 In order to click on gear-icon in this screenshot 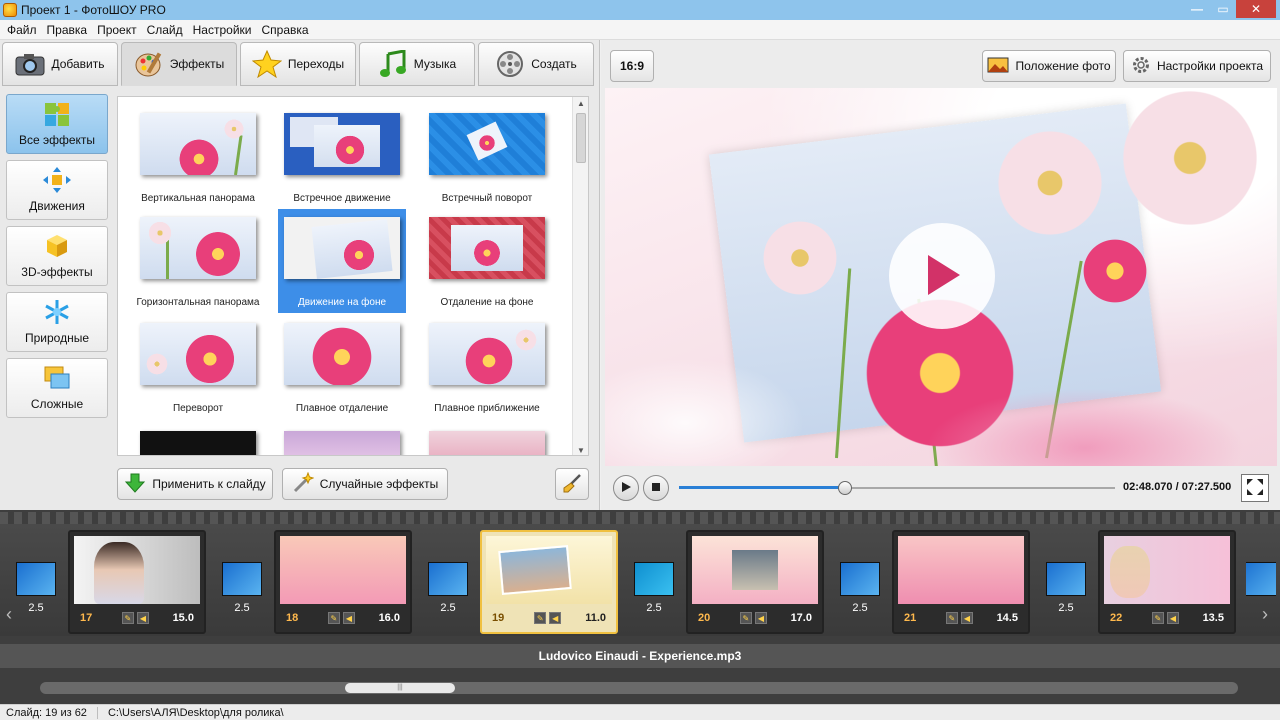, I will do `click(1141, 66)`.